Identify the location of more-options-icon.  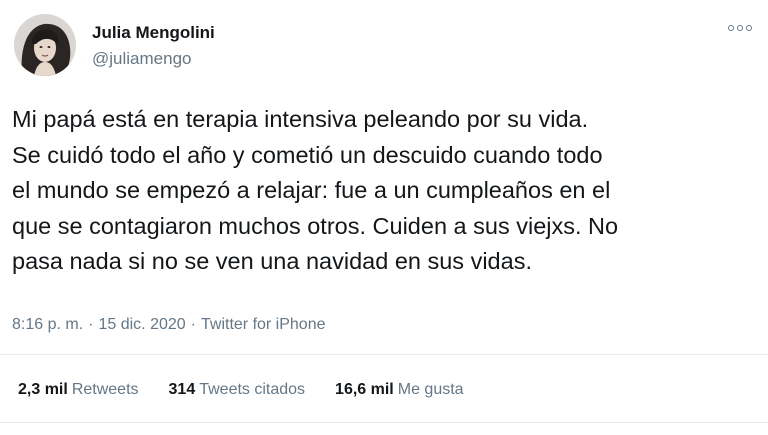
(740, 28).